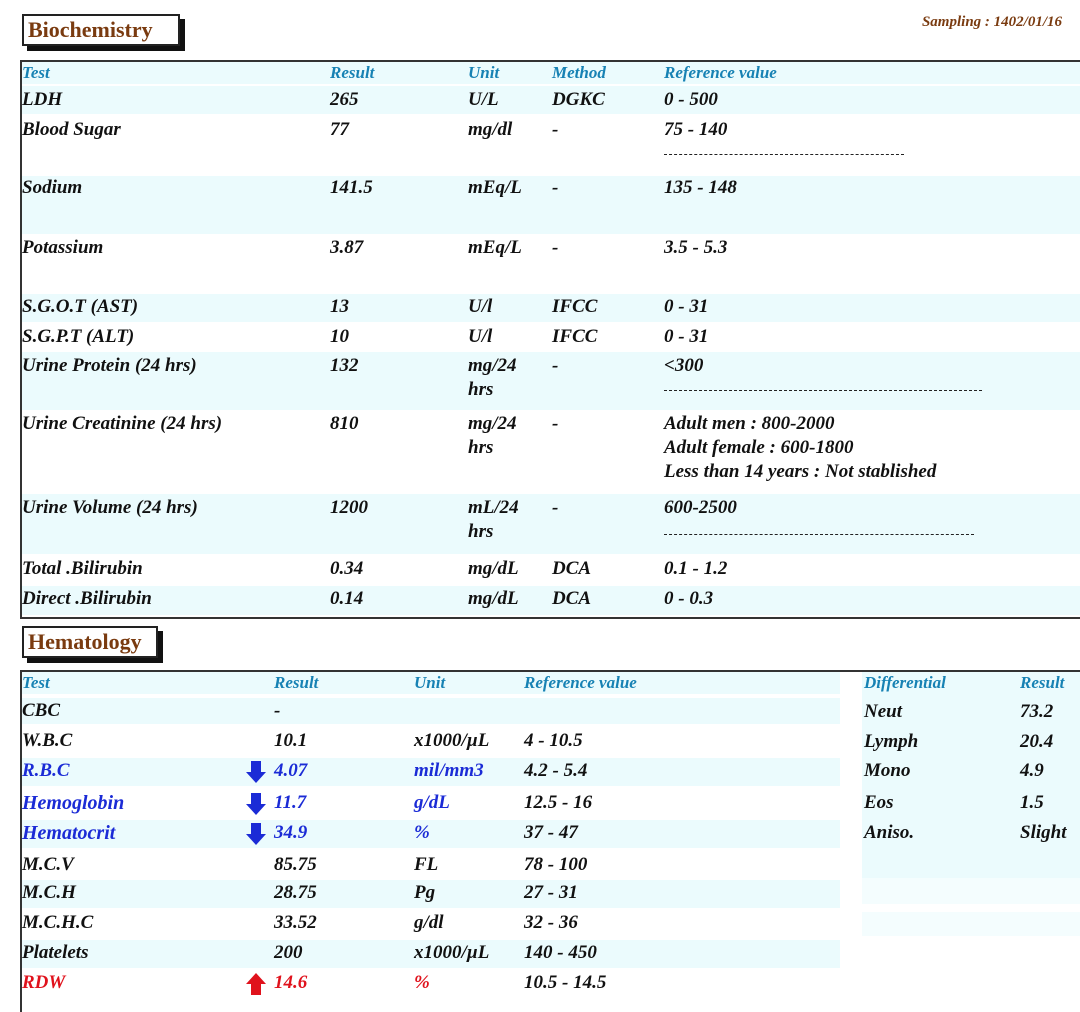 The width and height of the screenshot is (1080, 1012). Describe the element at coordinates (686, 306) in the screenshot. I see `test-ref: 0 - 31` at that location.